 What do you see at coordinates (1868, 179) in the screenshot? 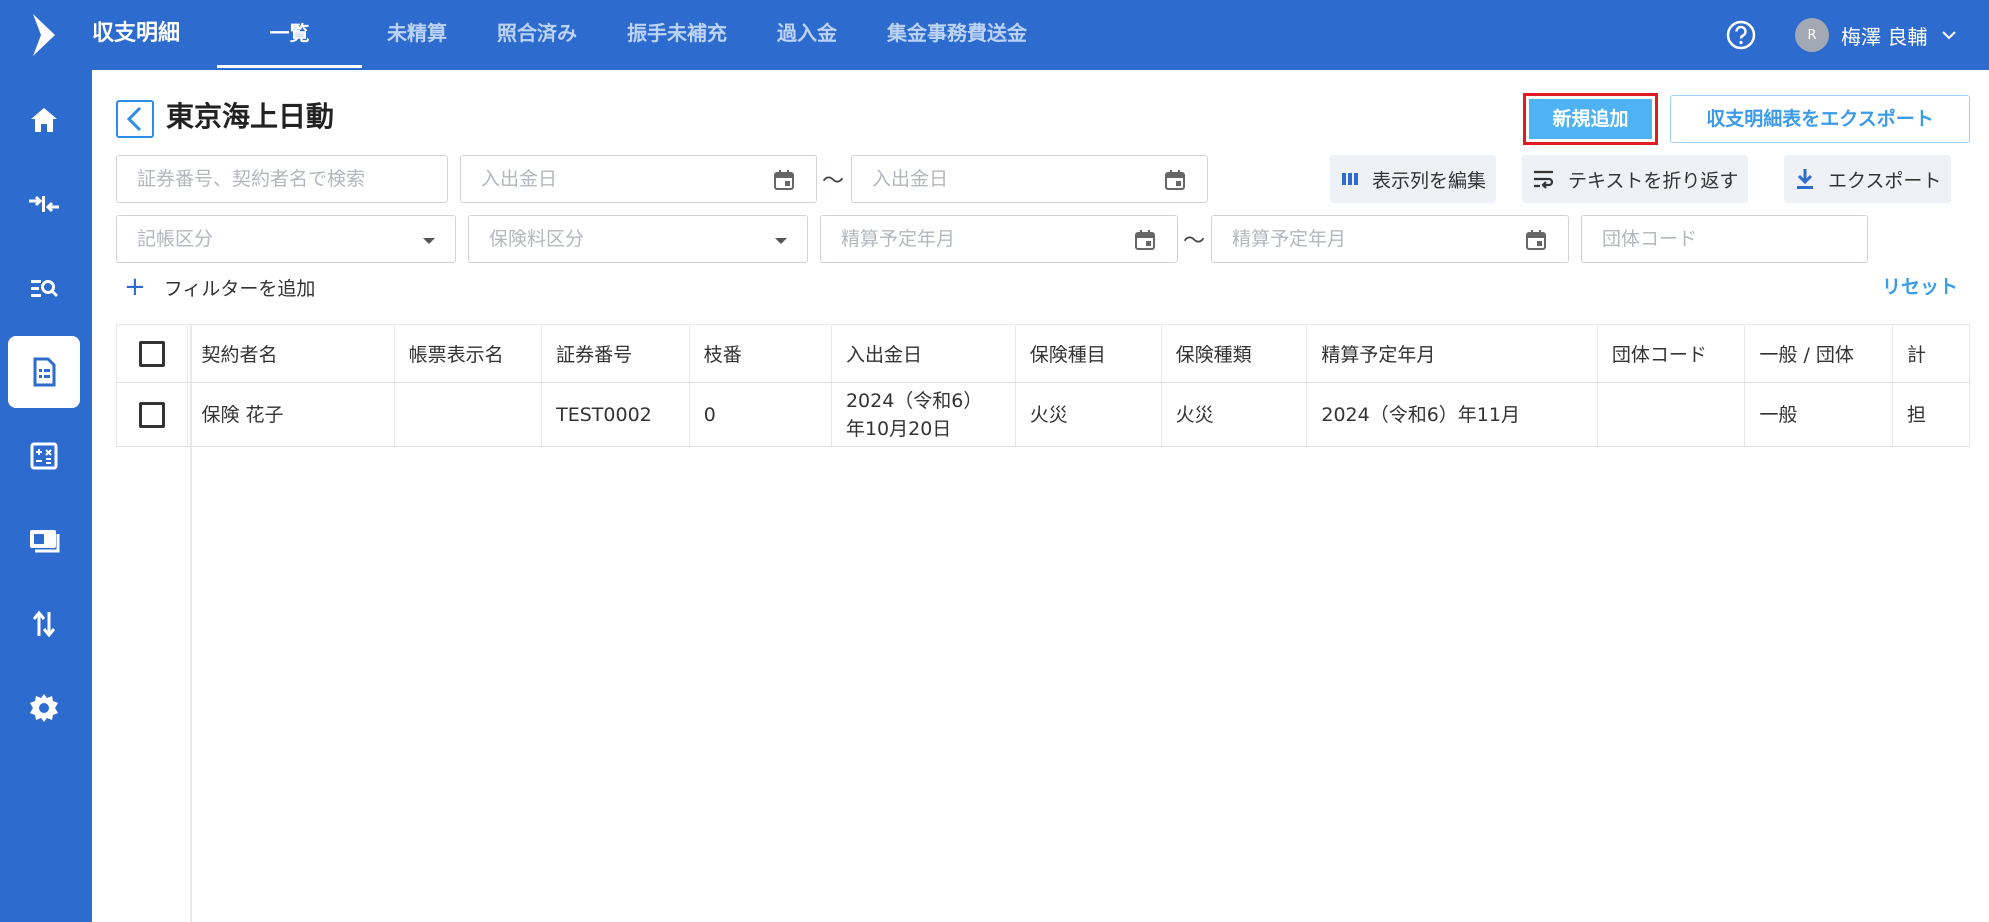
I see `export-button: エクスポート` at bounding box center [1868, 179].